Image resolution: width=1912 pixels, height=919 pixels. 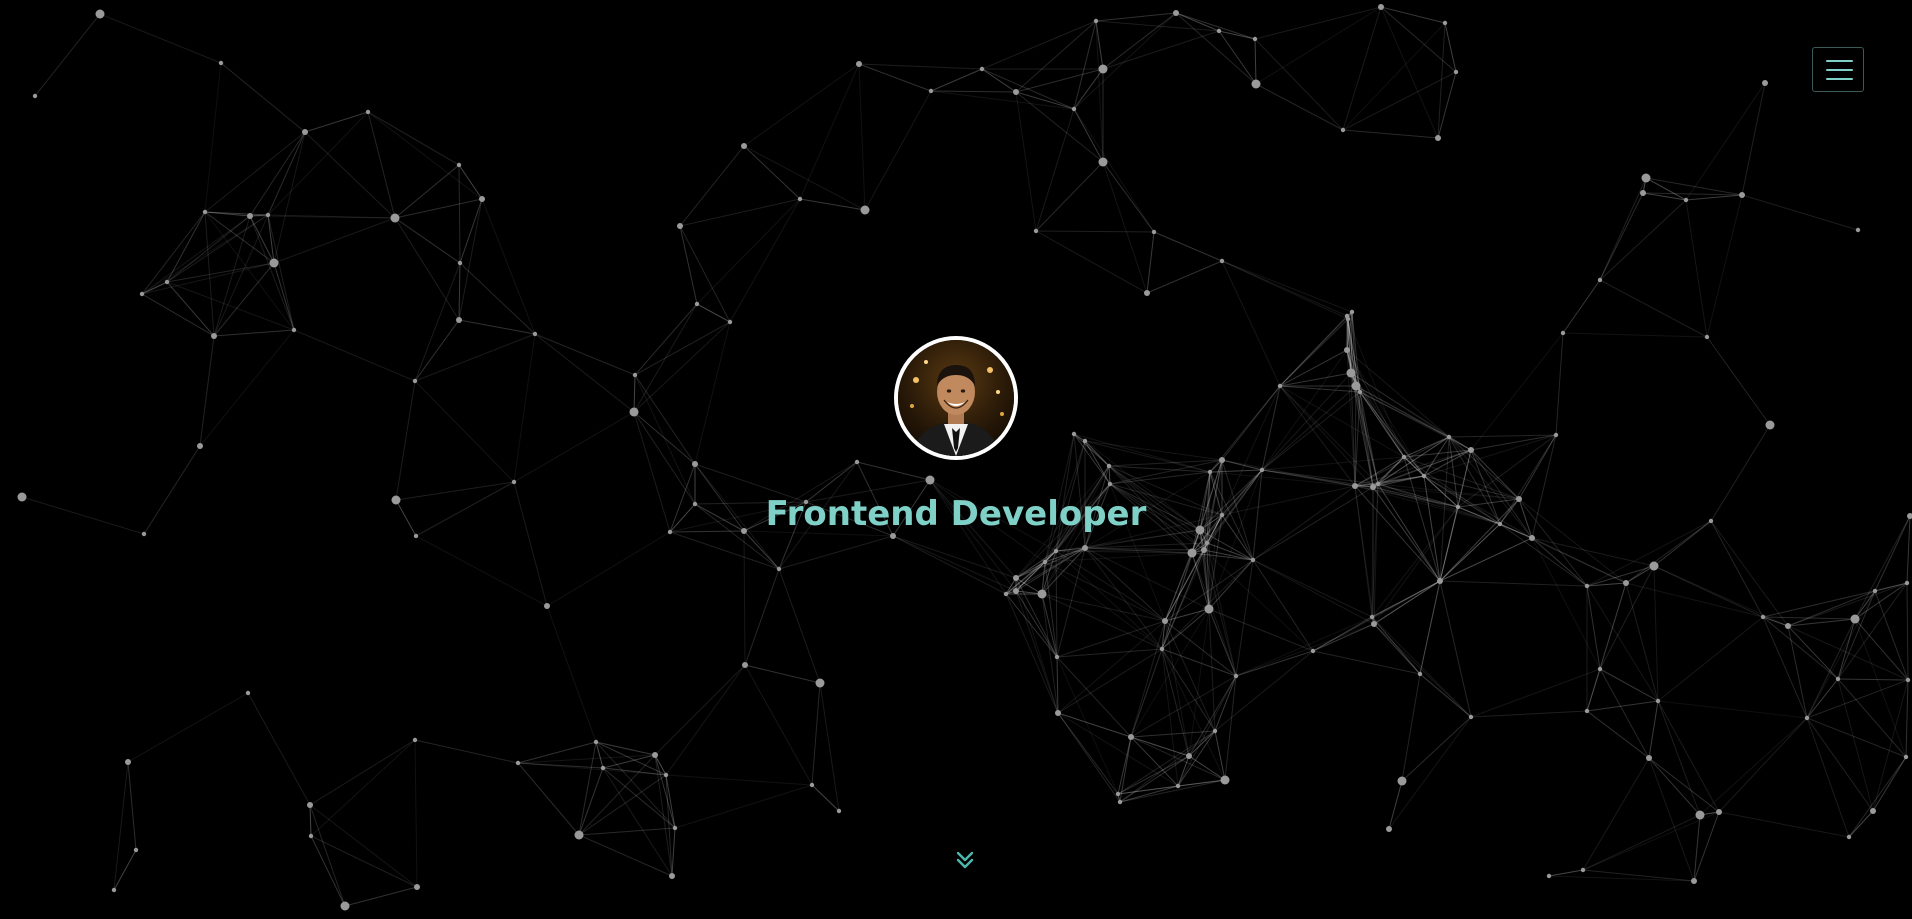 I want to click on page-title: Frontend Developer, so click(x=956, y=514).